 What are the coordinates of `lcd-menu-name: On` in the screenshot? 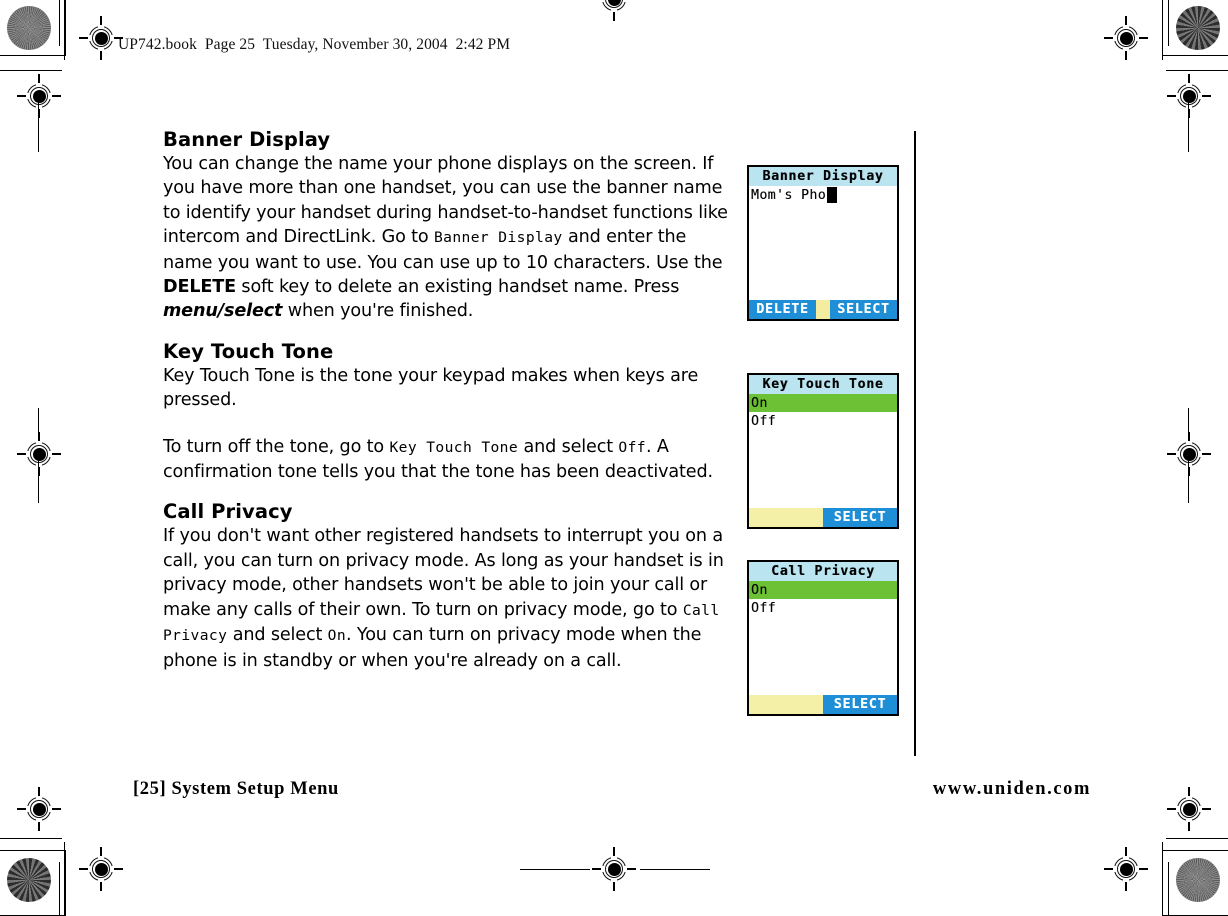 It's located at (337, 636).